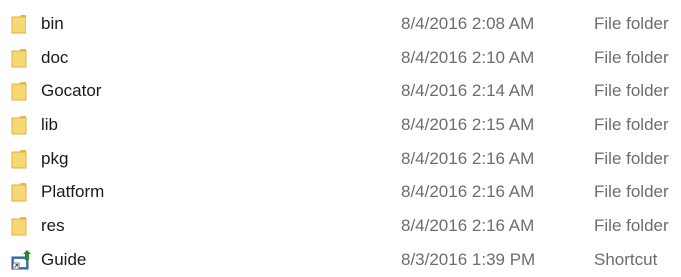  Describe the element at coordinates (49, 125) in the screenshot. I see `file-name: lib` at that location.